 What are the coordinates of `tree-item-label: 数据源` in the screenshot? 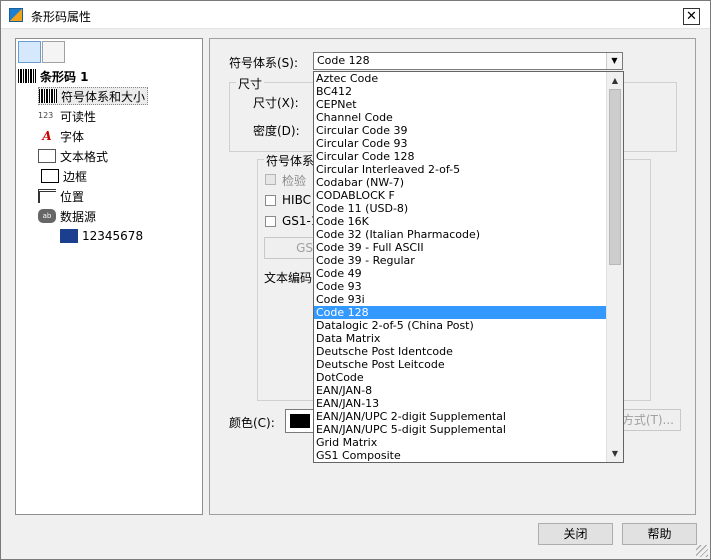 It's located at (78, 216).